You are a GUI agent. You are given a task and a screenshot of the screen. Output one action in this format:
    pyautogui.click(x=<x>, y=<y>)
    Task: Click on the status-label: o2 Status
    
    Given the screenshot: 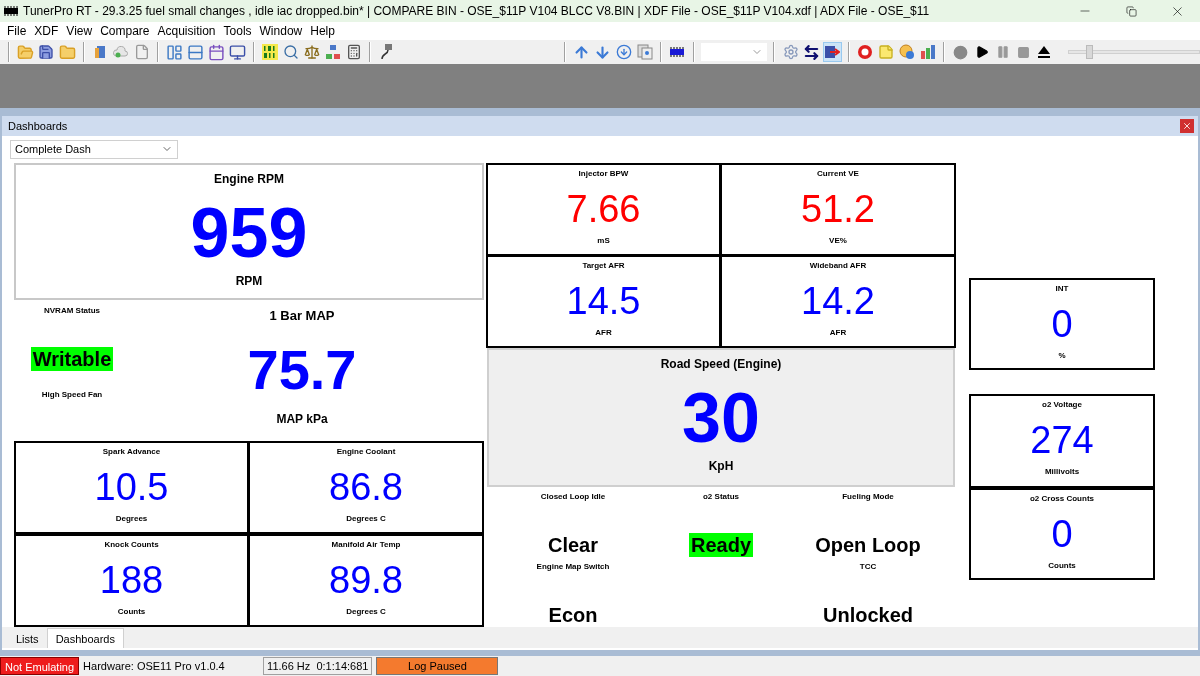 What is the action you would take?
    pyautogui.click(x=721, y=497)
    